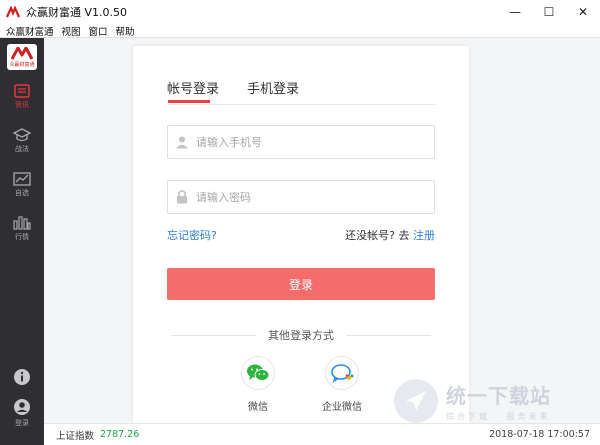 This screenshot has height=445, width=600. I want to click on menu-app: 众赢财富通, so click(30, 31).